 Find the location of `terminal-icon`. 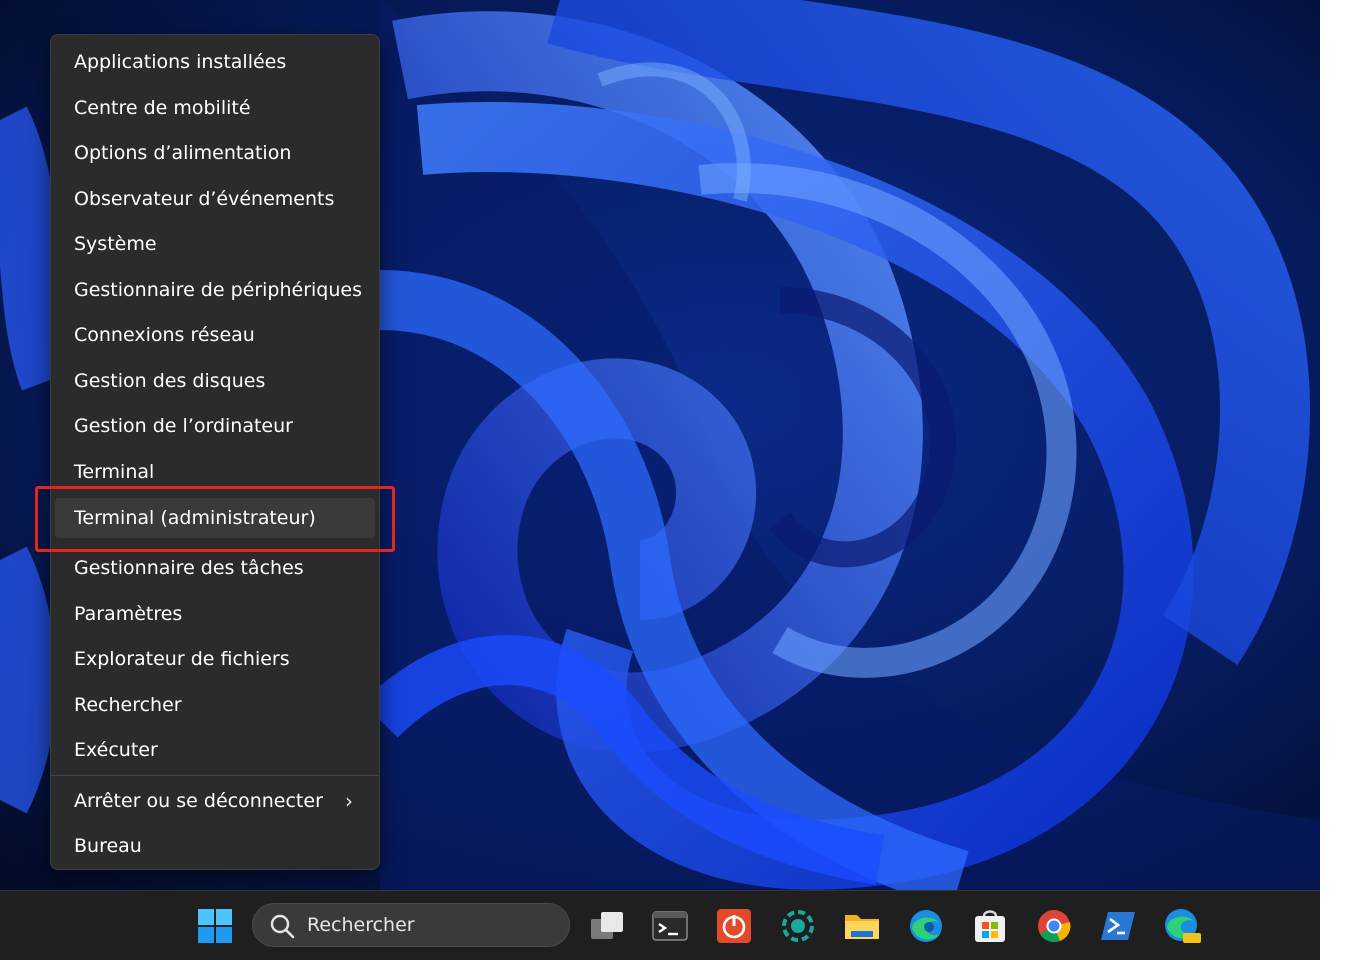

terminal-icon is located at coordinates (670, 926).